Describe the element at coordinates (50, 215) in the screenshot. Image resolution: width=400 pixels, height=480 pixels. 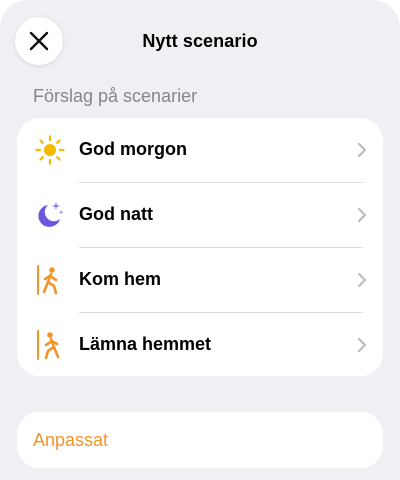
I see `moon-stars-icon` at that location.